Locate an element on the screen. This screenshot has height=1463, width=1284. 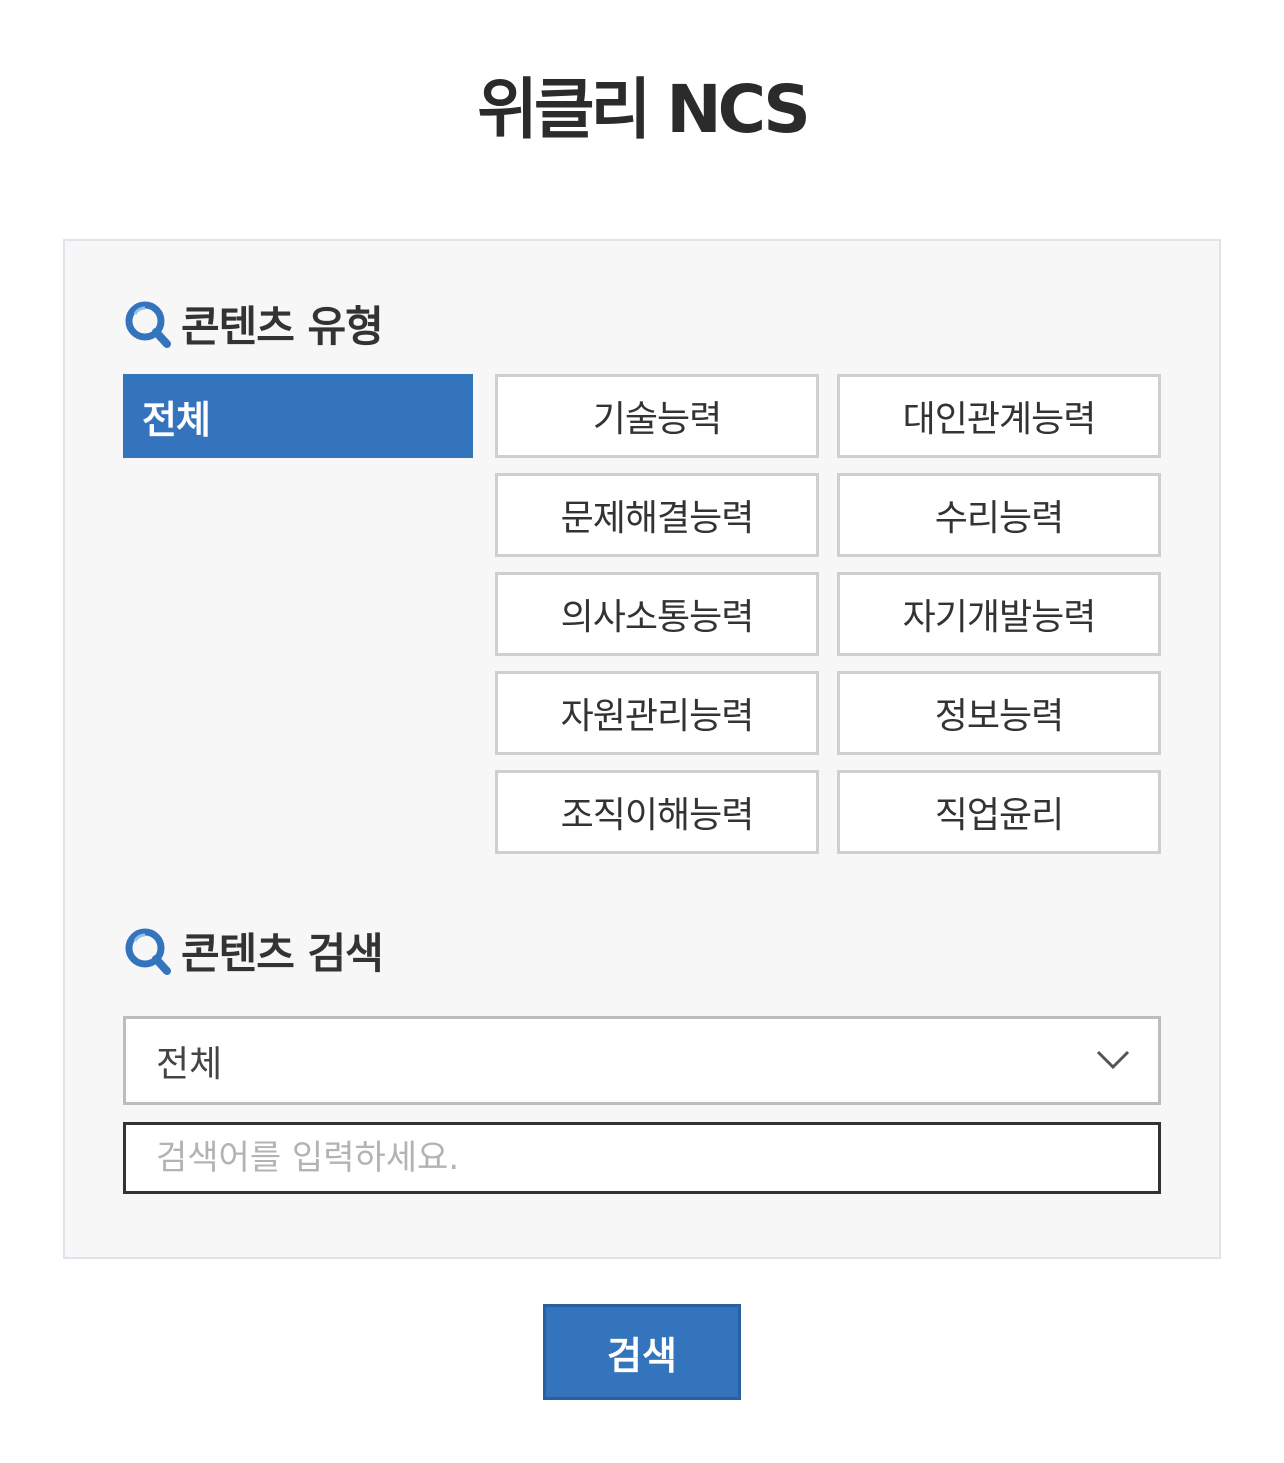
page-title: 위클리 NCS is located at coordinates (644, 109).